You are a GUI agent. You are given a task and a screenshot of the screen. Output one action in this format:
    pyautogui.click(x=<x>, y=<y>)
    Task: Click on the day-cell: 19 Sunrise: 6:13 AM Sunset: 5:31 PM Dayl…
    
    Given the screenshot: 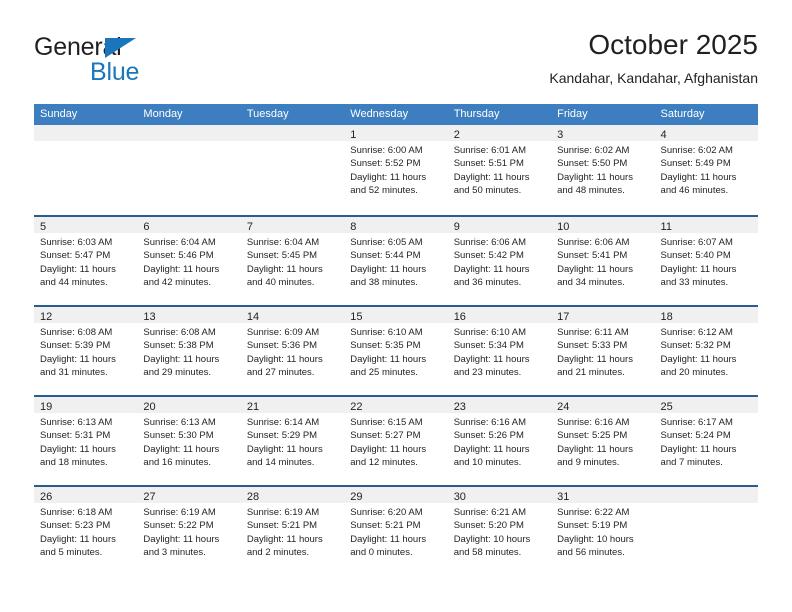 What is the action you would take?
    pyautogui.click(x=86, y=441)
    